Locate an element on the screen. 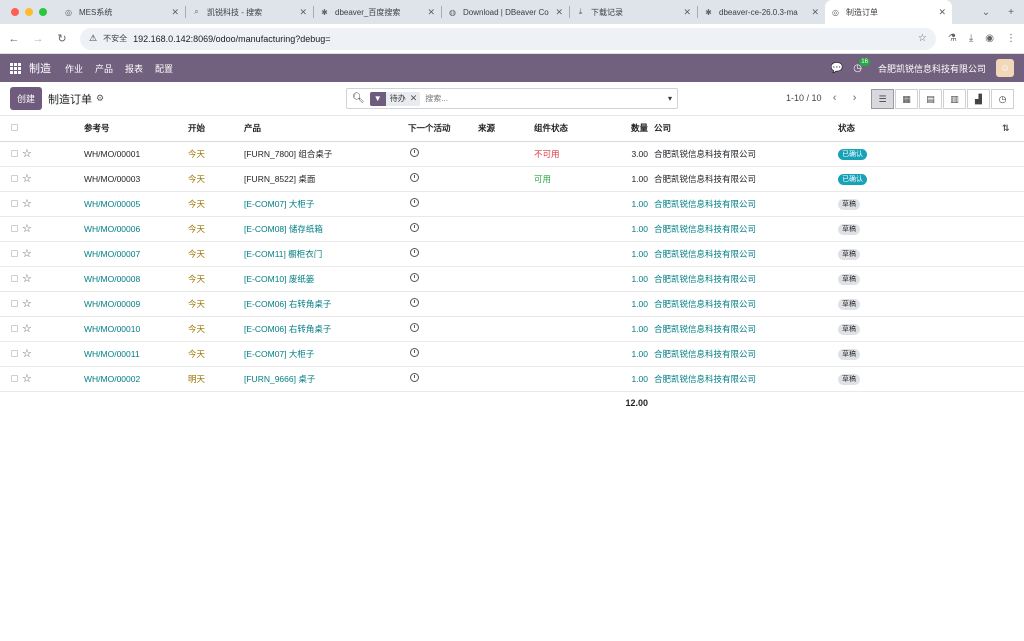  facet-remove-icon: ✕ is located at coordinates (415, 98).